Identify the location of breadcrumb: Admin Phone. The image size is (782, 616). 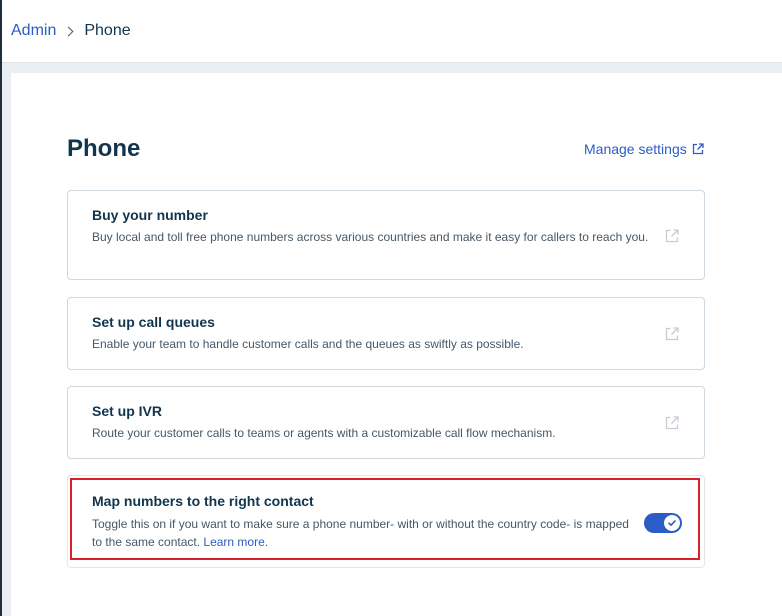
(71, 31).